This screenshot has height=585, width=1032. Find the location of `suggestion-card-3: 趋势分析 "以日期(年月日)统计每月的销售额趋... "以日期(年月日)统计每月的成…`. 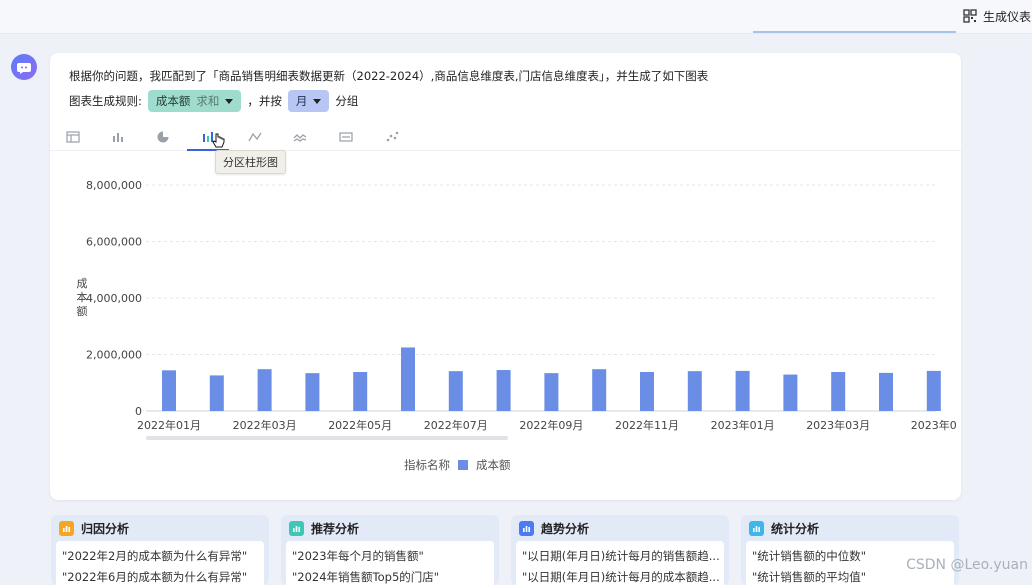

suggestion-card-3: 趋势分析 "以日期(年月日)统计每月的销售额趋... "以日期(年月日)统计每月的成… is located at coordinates (620, 550).